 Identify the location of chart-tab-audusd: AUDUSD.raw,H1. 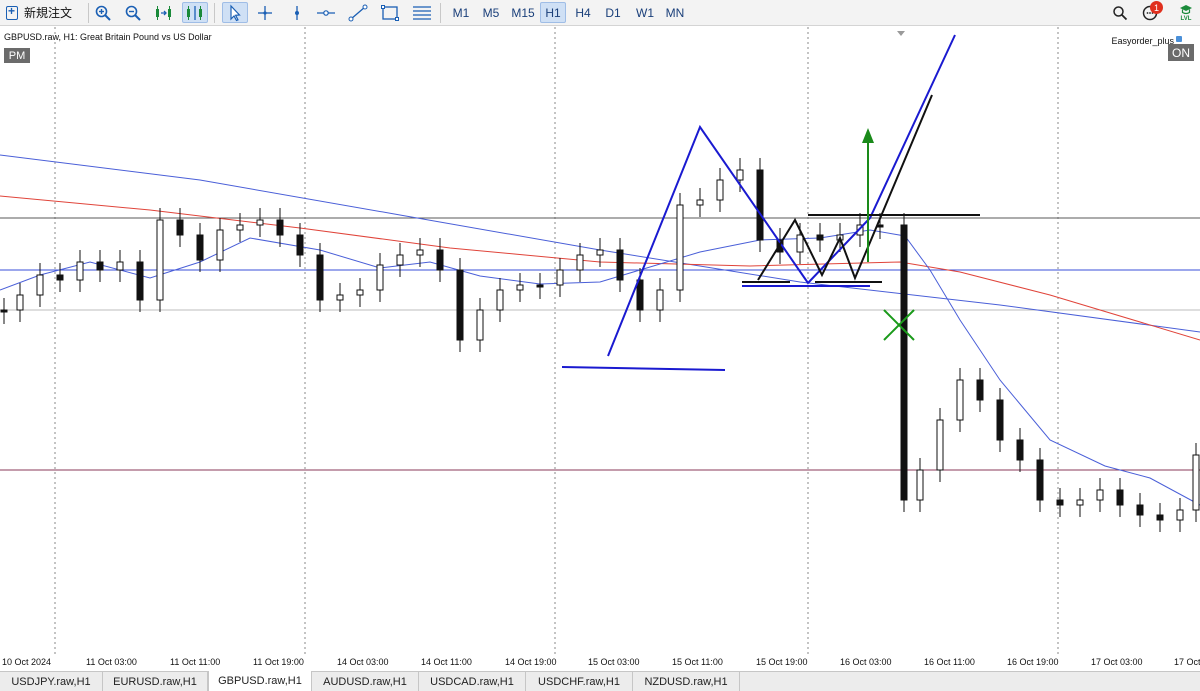
(365, 681).